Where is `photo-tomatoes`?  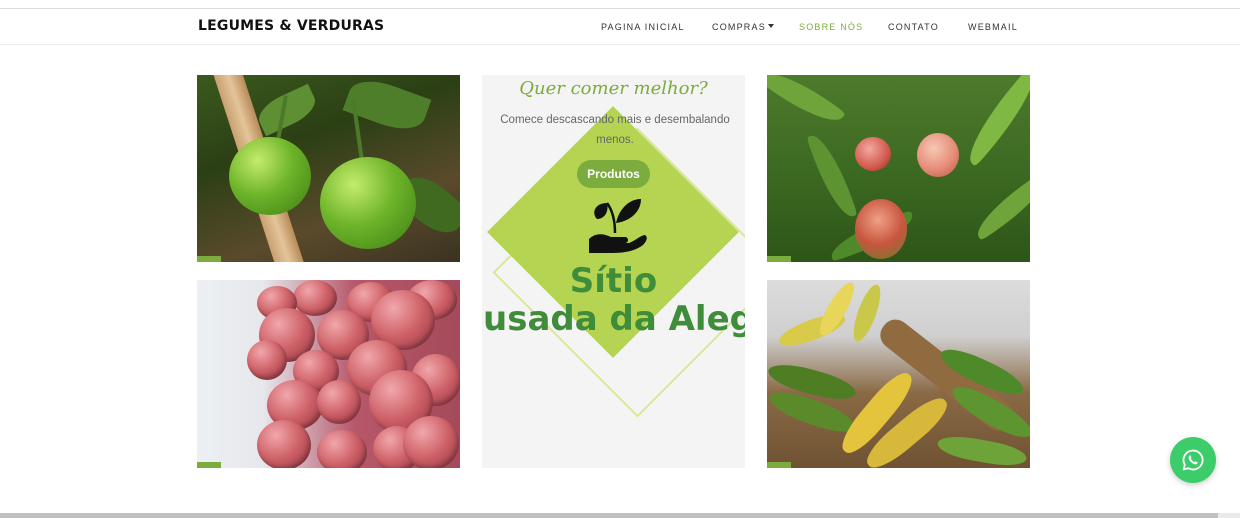 photo-tomatoes is located at coordinates (328, 168).